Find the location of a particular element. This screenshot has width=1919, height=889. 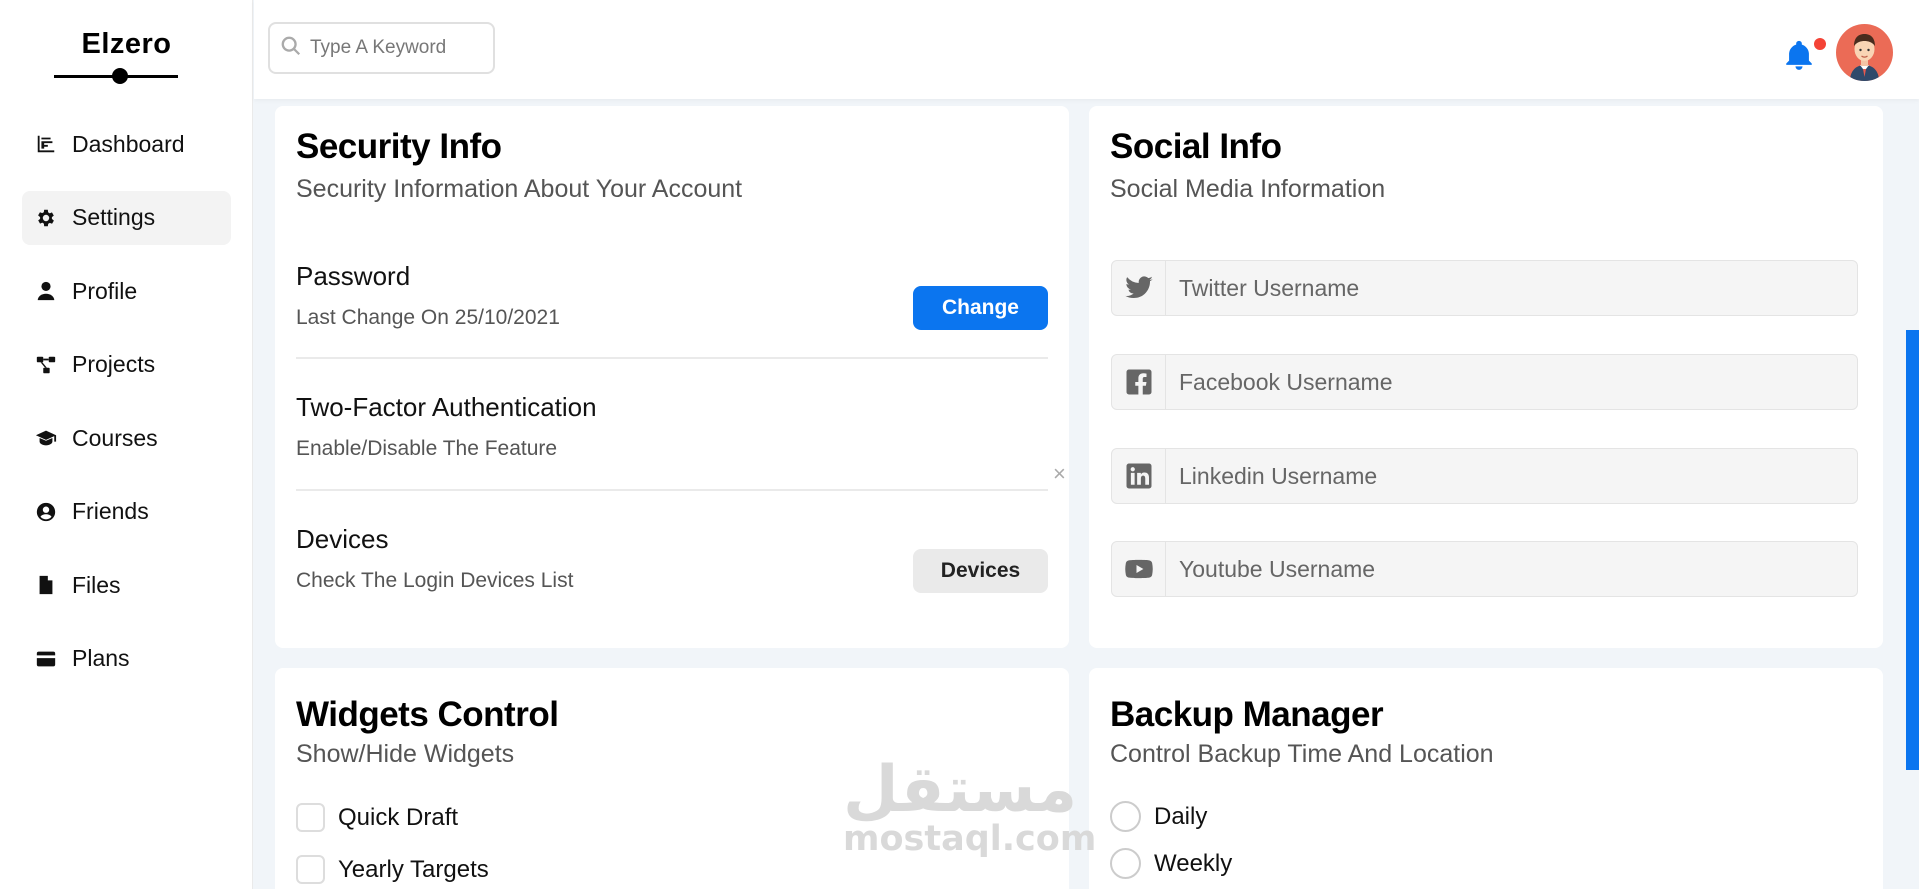

sidebar-item-label: Settings is located at coordinates (114, 217).